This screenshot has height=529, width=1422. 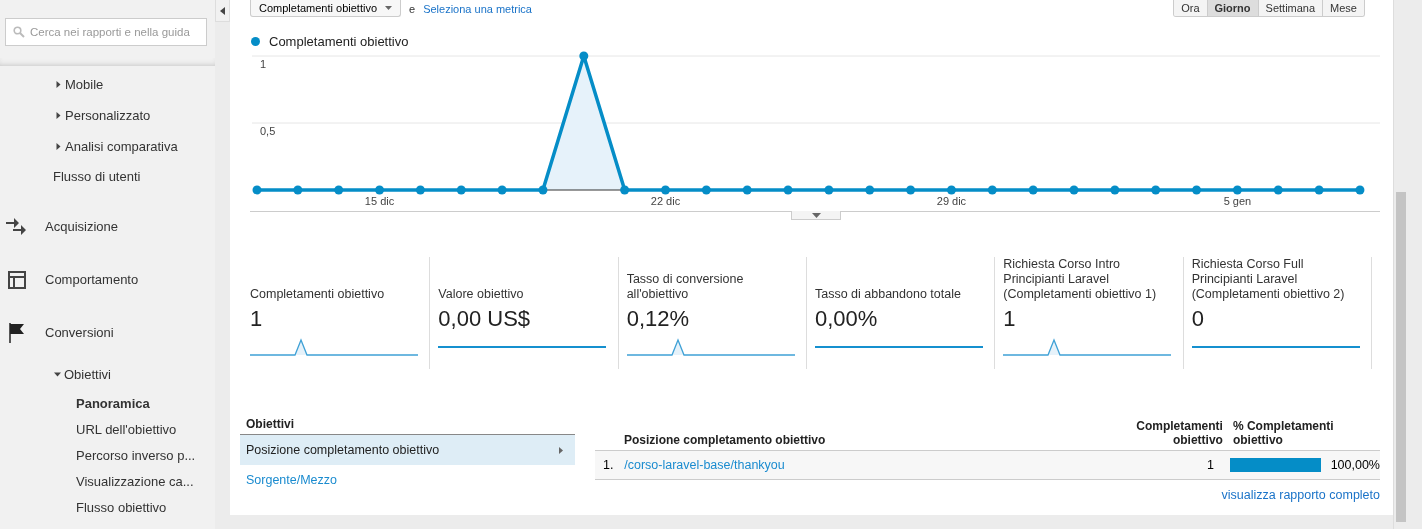 I want to click on page-link: /corso-laravel-base/thankyou, so click(x=863, y=465).